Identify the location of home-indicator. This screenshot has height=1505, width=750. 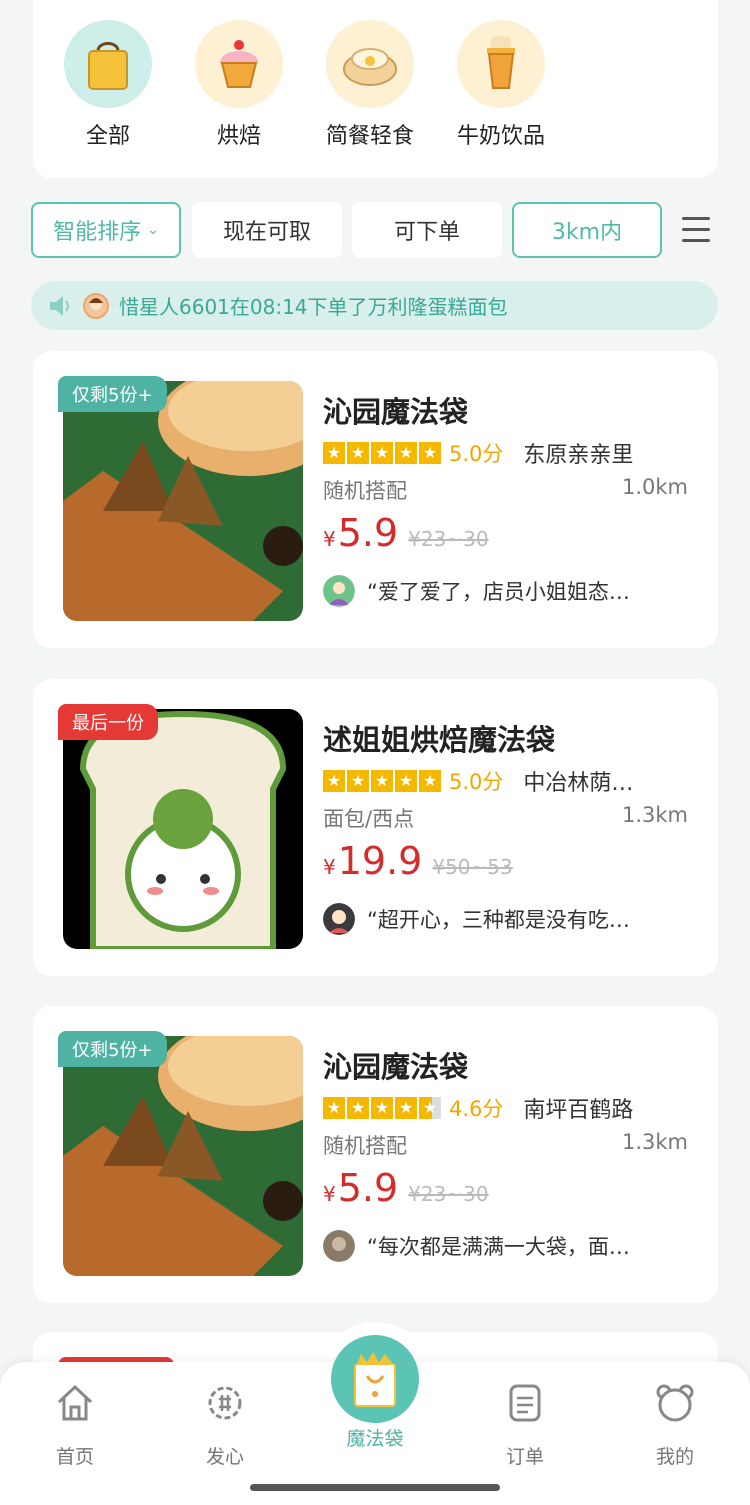
(375, 1487).